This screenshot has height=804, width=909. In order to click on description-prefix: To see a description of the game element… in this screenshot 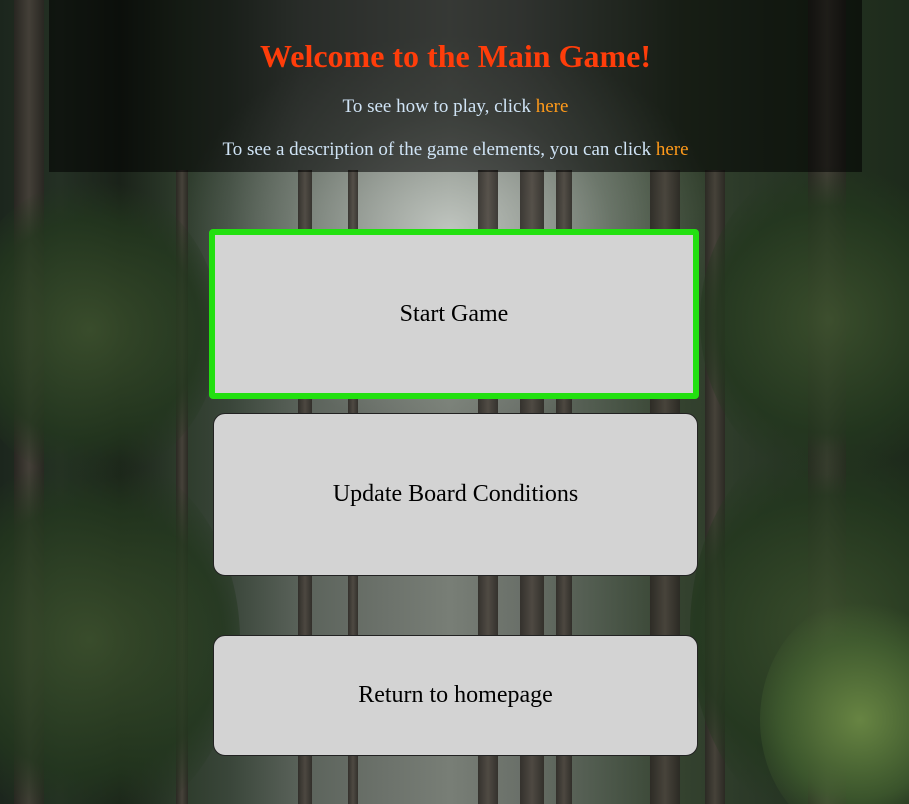, I will do `click(439, 149)`.